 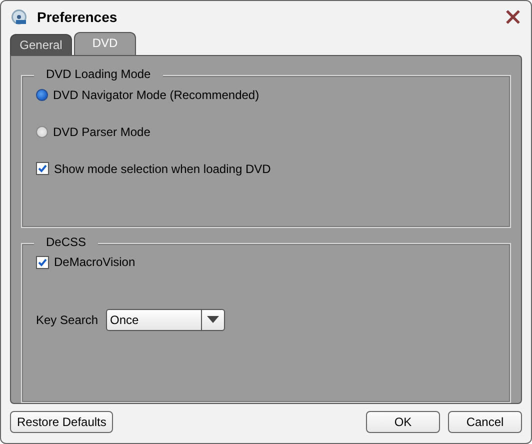 I want to click on option-label: DeMacroVision, so click(x=95, y=262).